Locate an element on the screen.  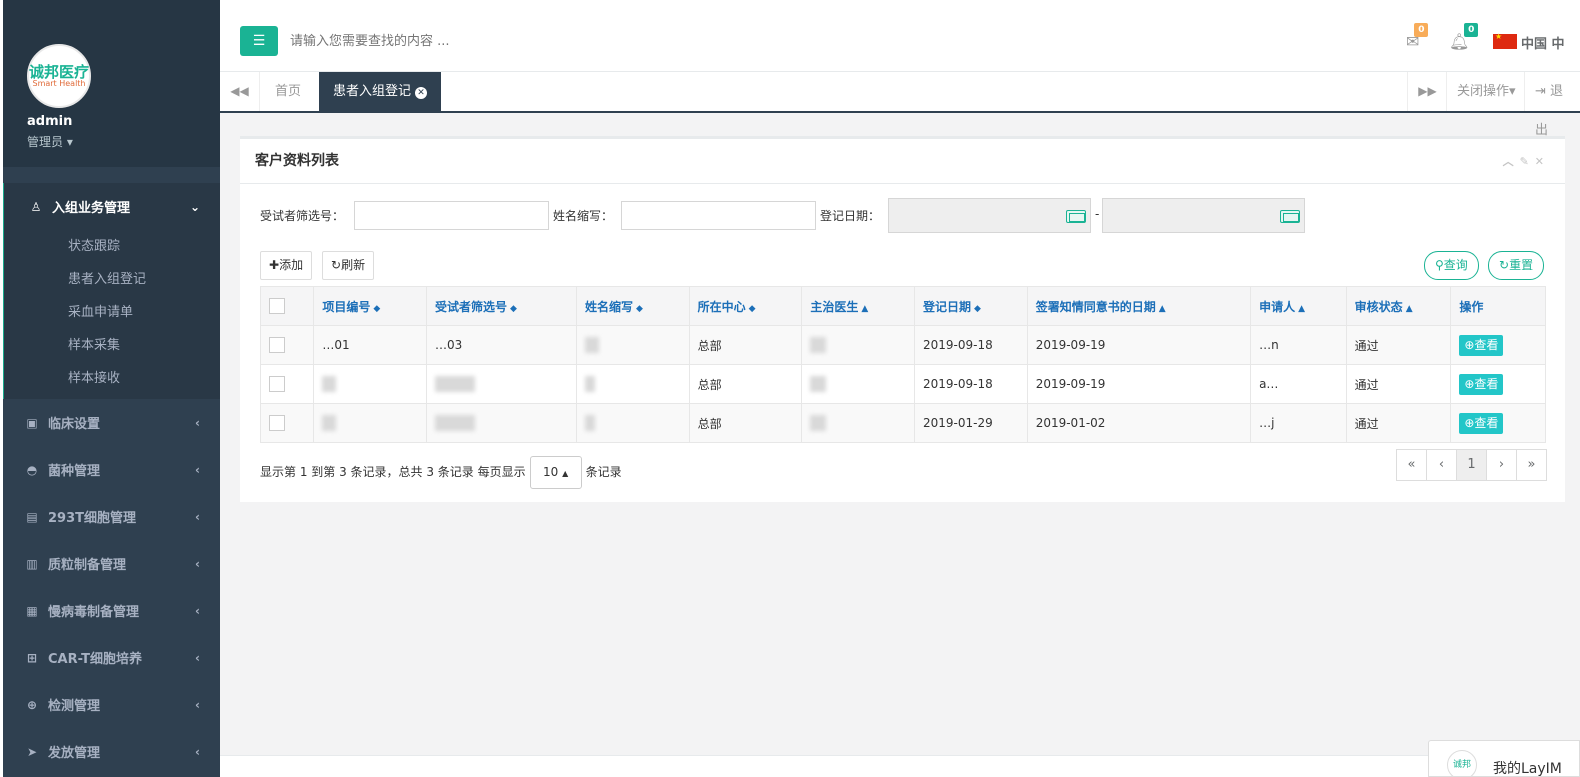
add-button: ✚添加 is located at coordinates (286, 265).